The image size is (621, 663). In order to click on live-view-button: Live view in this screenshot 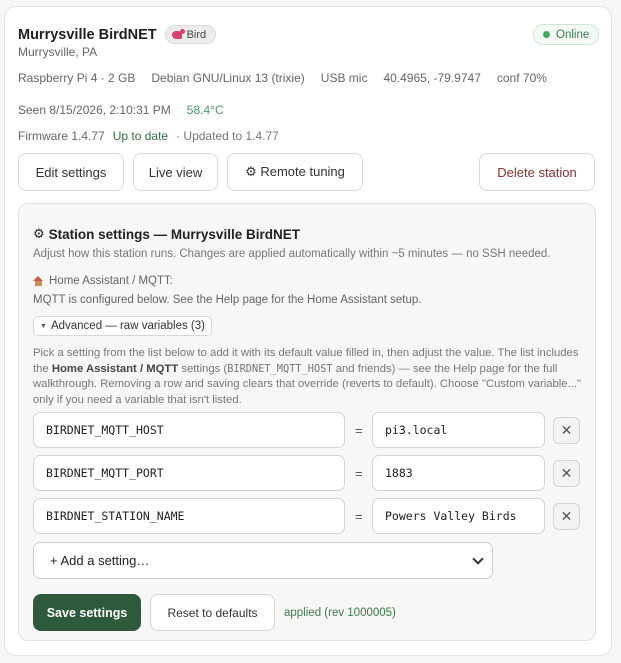, I will do `click(175, 172)`.